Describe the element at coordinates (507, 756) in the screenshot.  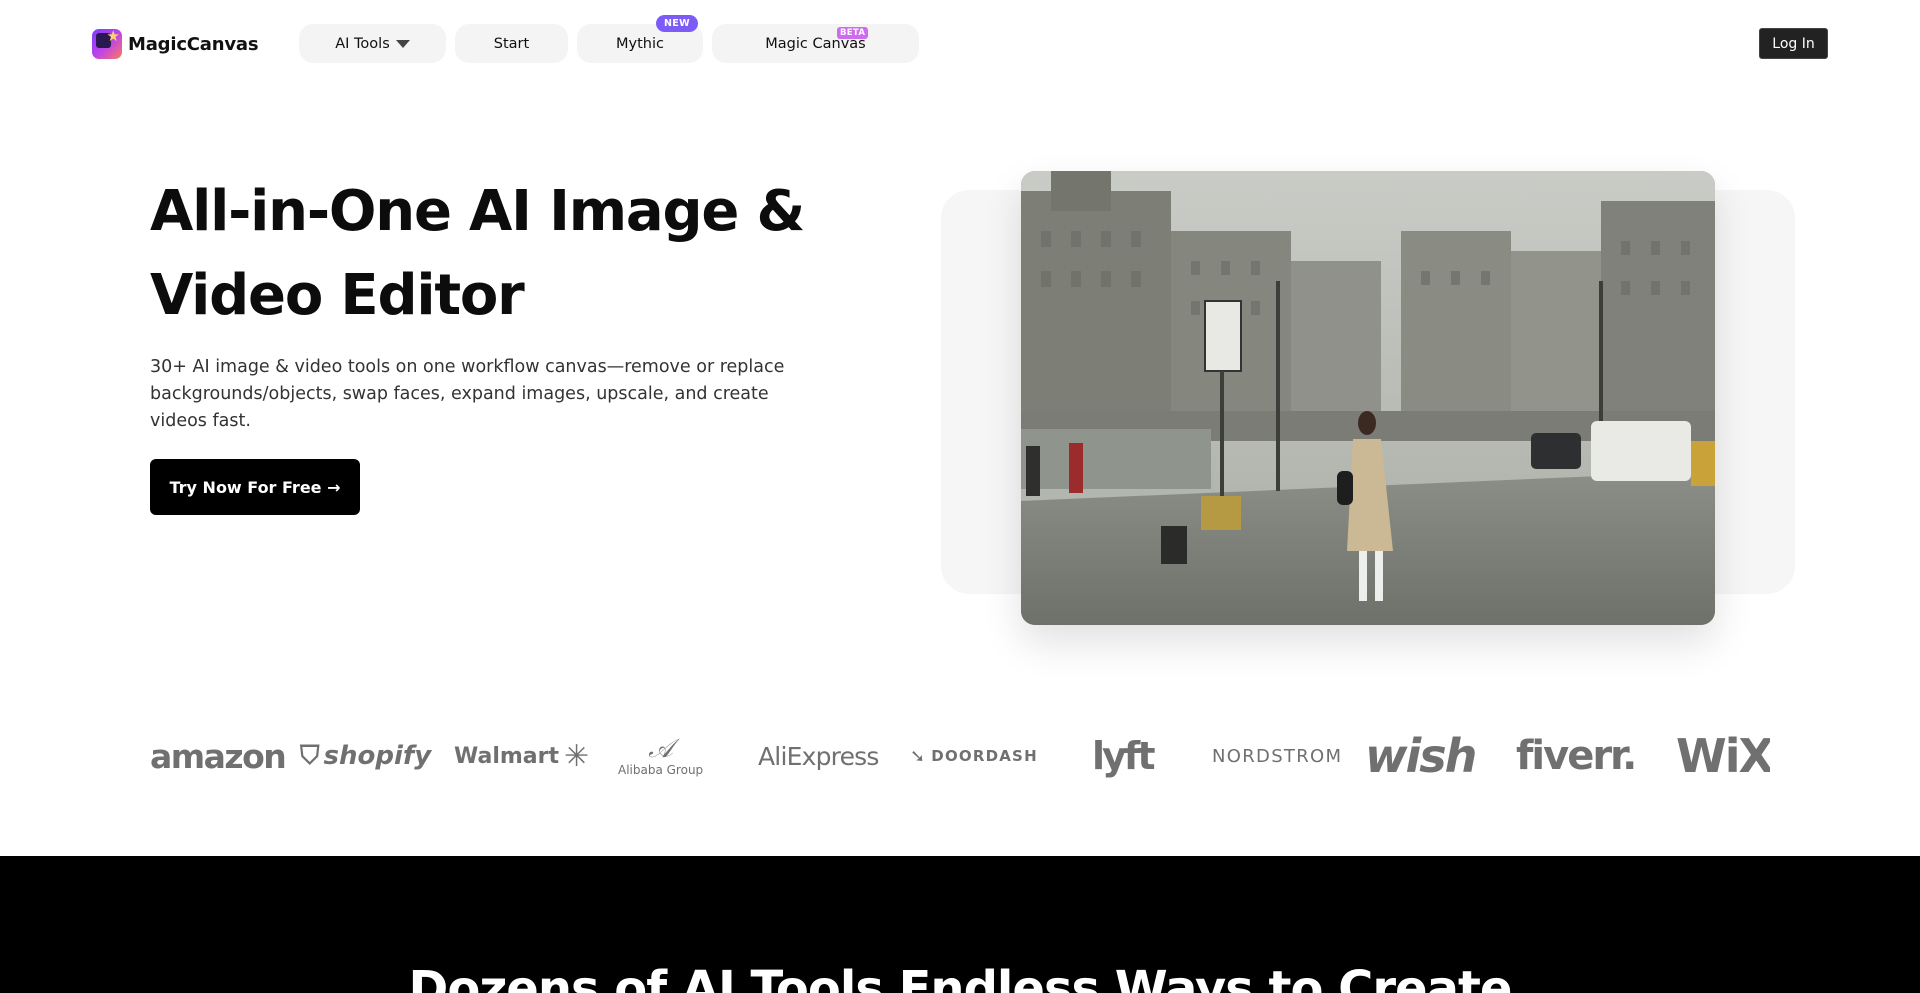
I see `walmart-logo-text: Walmart` at that location.